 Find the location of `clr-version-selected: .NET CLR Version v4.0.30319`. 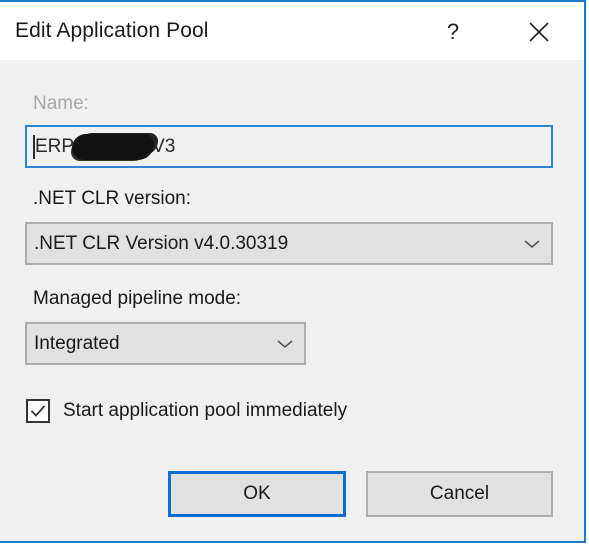

clr-version-selected: .NET CLR Version v4.0.30319 is located at coordinates (161, 243).